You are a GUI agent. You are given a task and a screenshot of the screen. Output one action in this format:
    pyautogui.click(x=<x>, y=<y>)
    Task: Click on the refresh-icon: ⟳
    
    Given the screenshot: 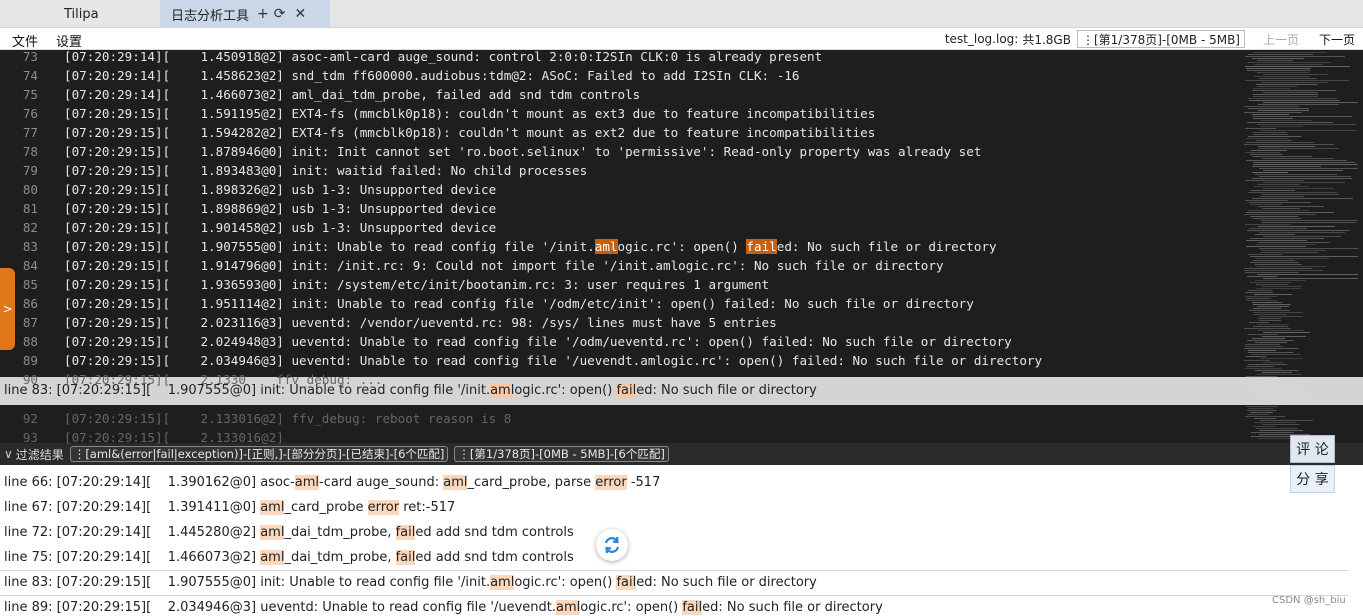 What is the action you would take?
    pyautogui.click(x=280, y=14)
    